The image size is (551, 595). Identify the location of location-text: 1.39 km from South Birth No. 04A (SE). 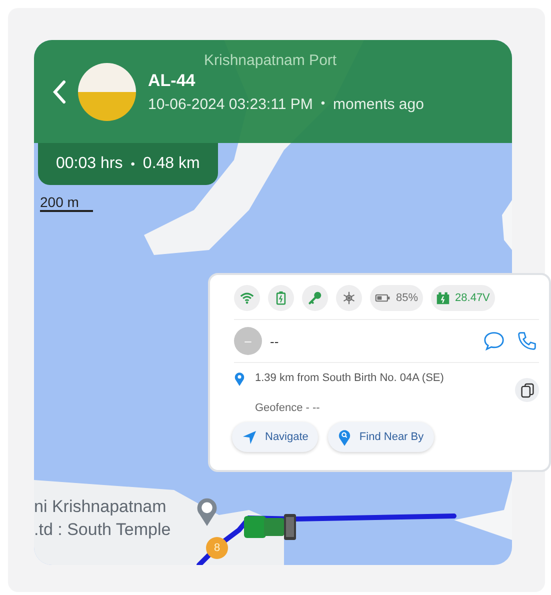
(350, 378).